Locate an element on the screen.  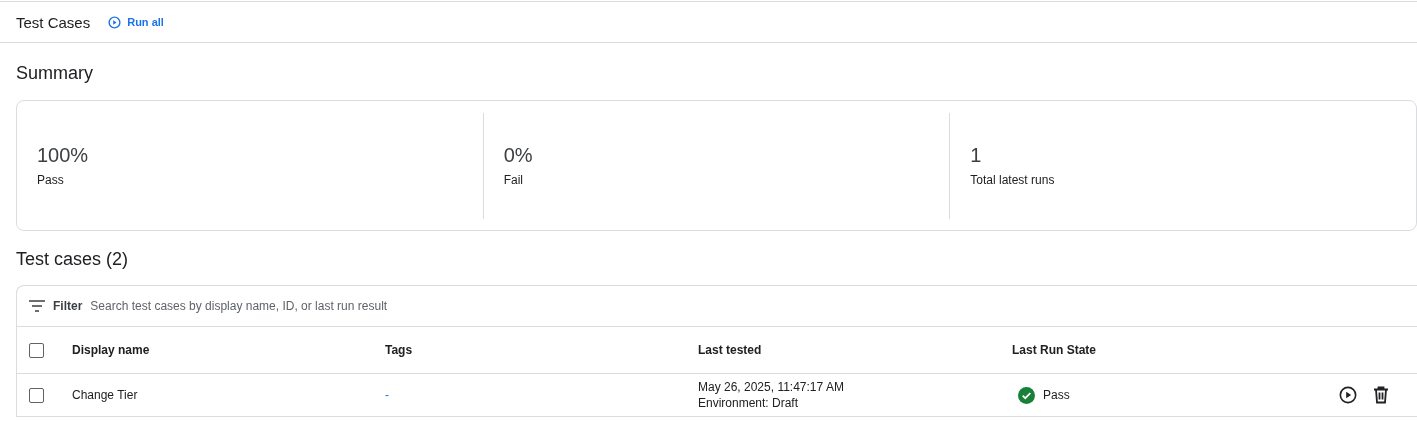
stat-label: Total latest runs is located at coordinates (1013, 180).